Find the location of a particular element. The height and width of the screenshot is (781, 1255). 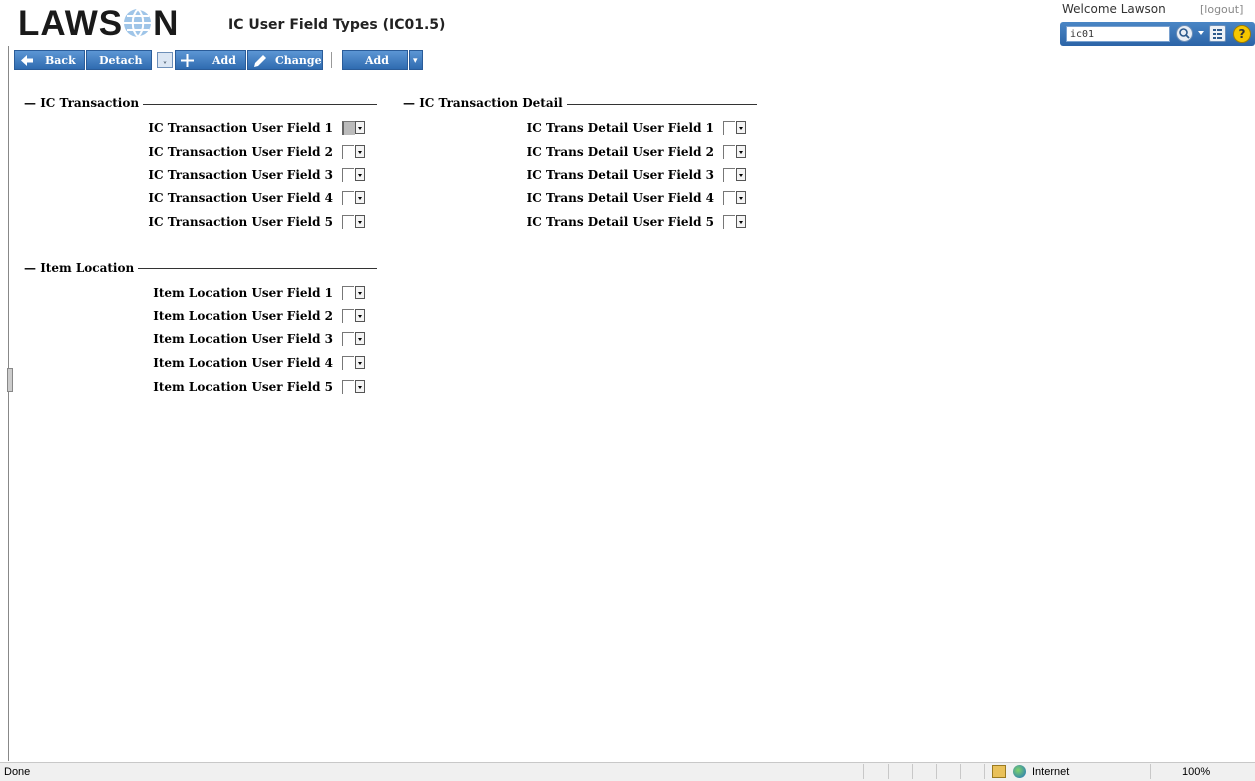

status-bar: Done Internet 100% is located at coordinates (627, 771).